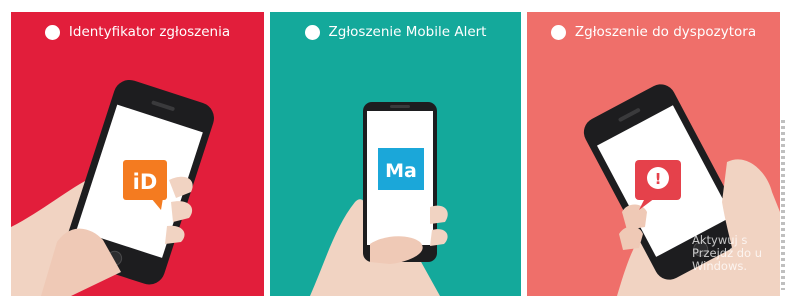 This screenshot has width=785, height=296. I want to click on ma-square-icon: Ma, so click(401, 169).